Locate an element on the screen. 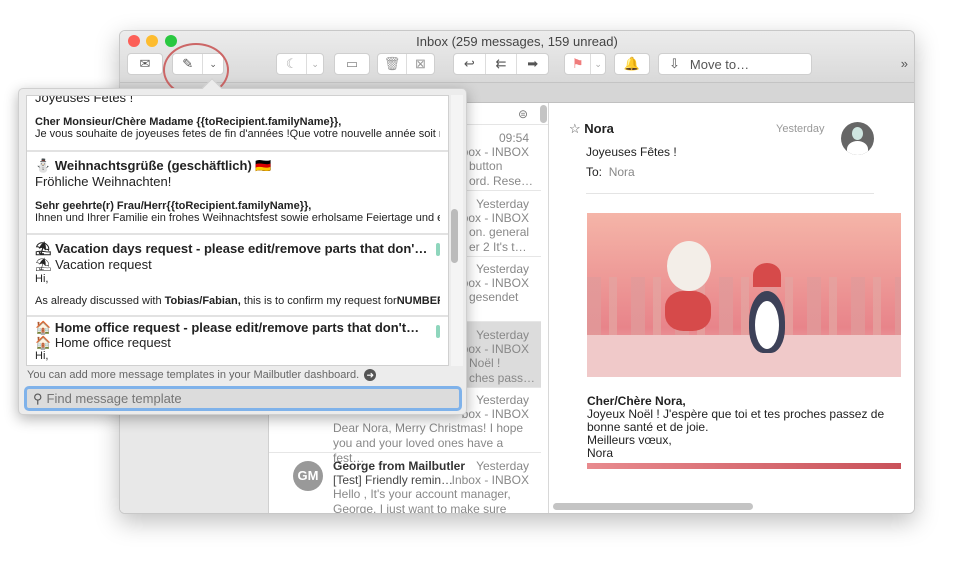 The image size is (960, 576). message-mailbox: Inbox - INBOX is located at coordinates (490, 479).